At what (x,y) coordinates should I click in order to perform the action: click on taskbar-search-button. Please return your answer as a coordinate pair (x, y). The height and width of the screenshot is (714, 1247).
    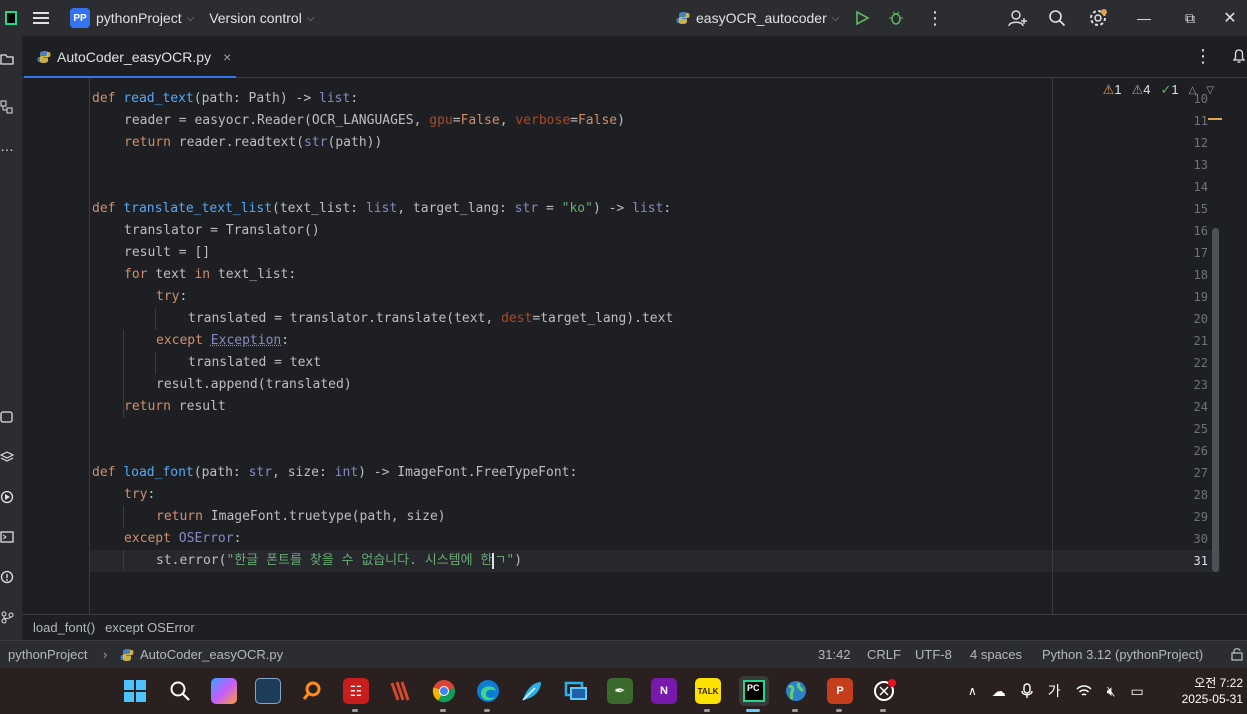
    Looking at the image, I should click on (180, 691).